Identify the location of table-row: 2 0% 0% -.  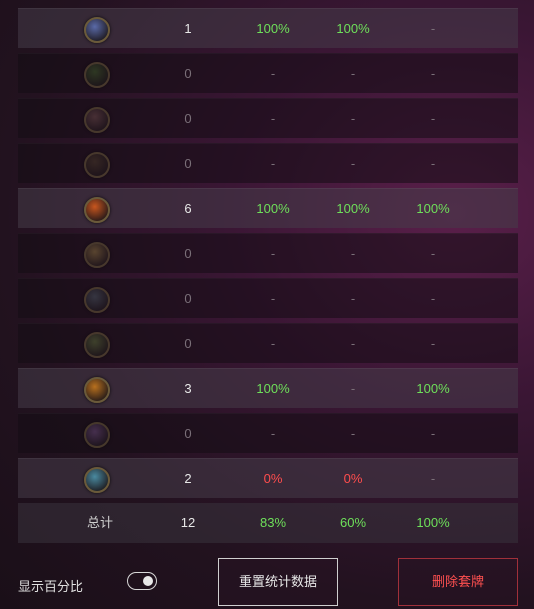
(268, 478).